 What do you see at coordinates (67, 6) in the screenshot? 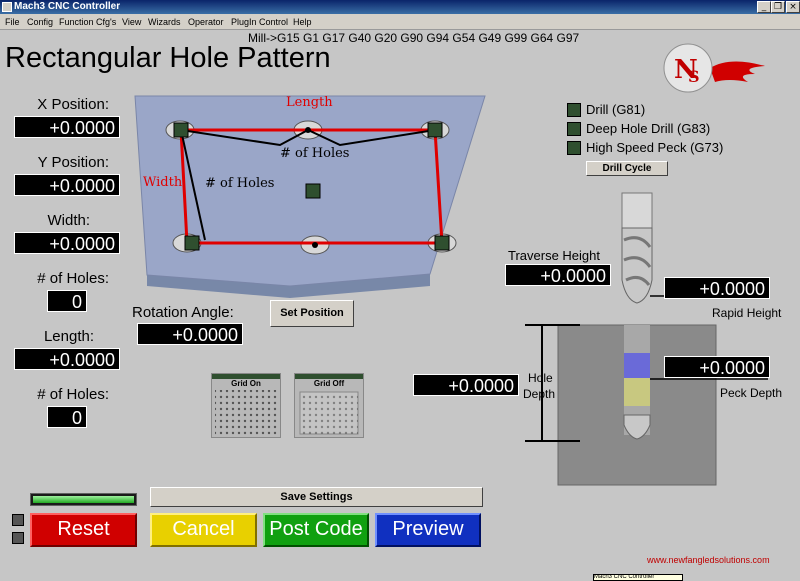
I see `window-title: Mach3 CNC Controller` at bounding box center [67, 6].